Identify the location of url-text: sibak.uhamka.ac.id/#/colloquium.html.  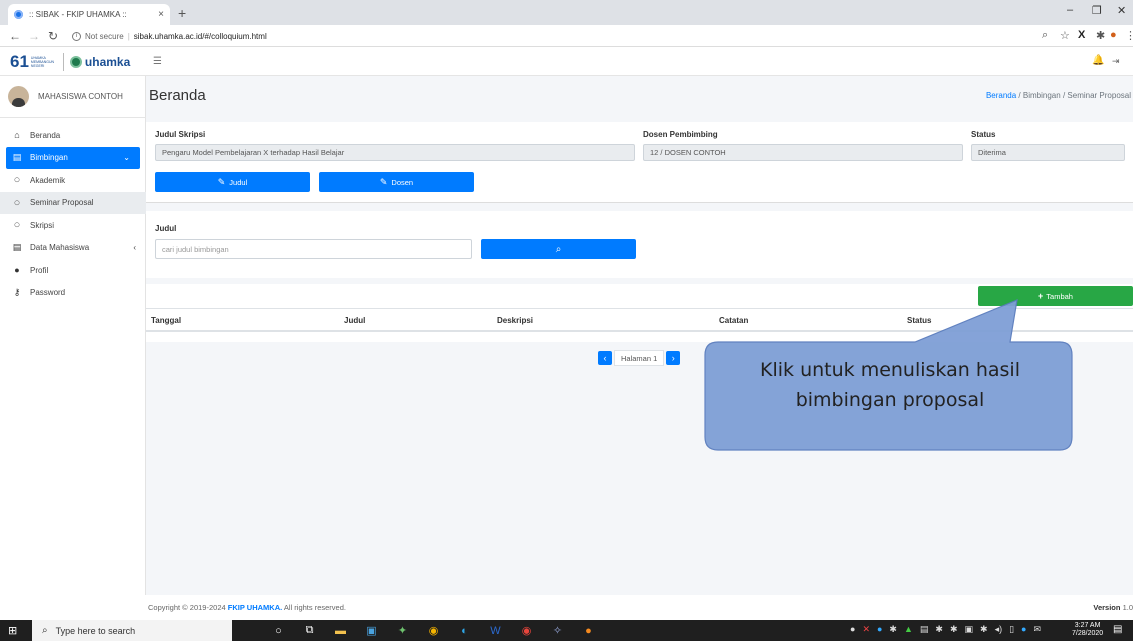
(200, 36).